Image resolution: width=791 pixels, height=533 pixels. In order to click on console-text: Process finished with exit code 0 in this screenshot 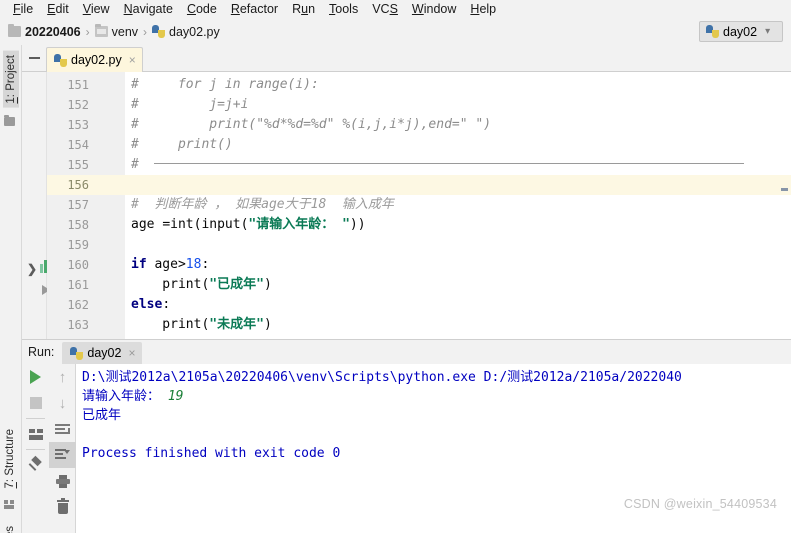, I will do `click(211, 453)`.